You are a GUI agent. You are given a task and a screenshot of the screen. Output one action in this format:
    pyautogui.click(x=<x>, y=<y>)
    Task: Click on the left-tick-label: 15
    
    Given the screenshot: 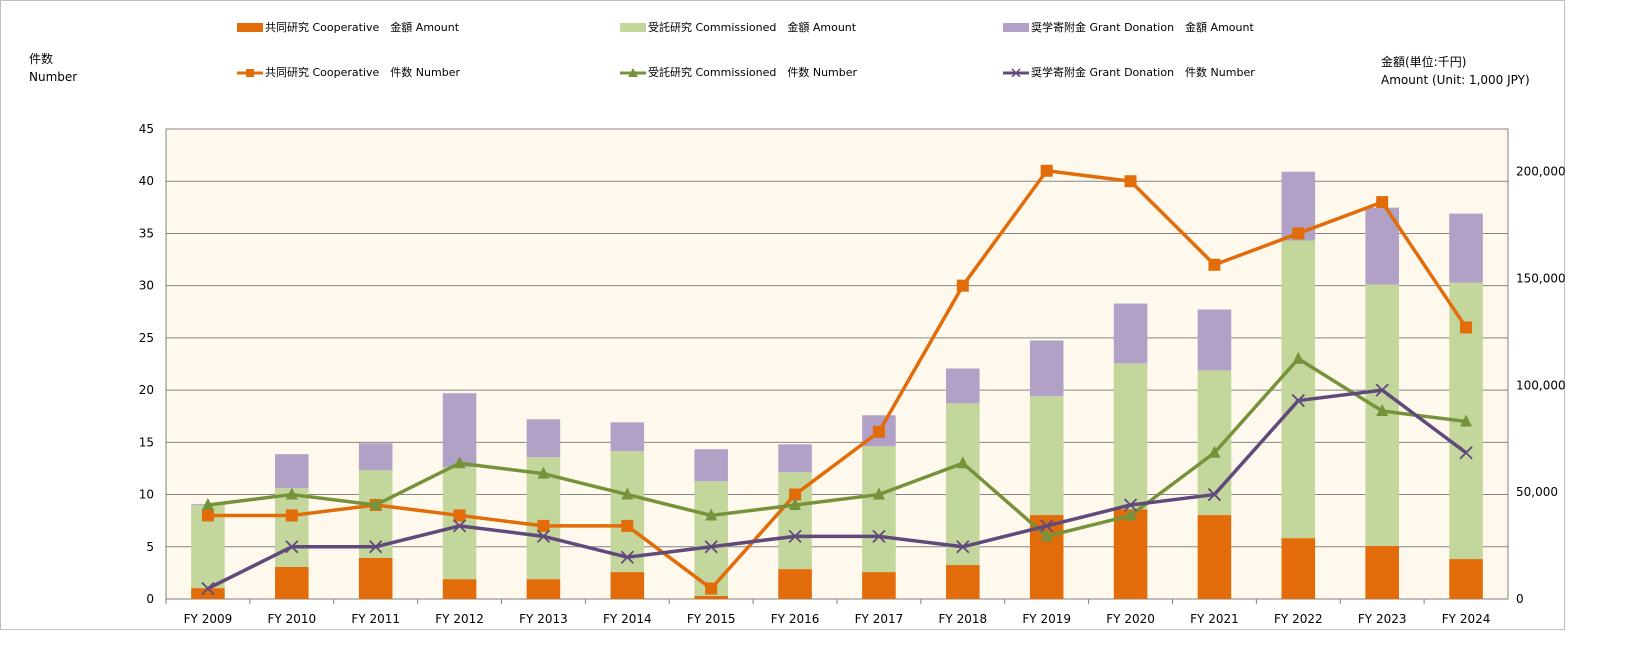 What is the action you would take?
    pyautogui.click(x=146, y=442)
    